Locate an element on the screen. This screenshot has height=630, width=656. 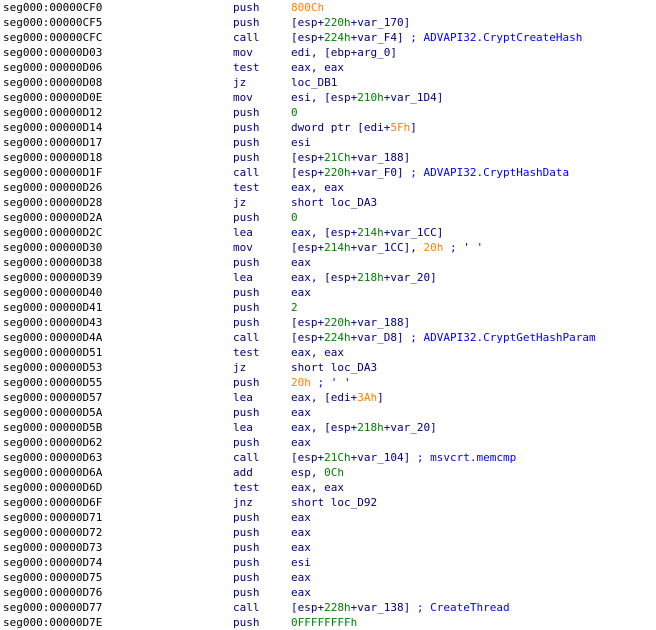
operand-number: 210h is located at coordinates (370, 97).